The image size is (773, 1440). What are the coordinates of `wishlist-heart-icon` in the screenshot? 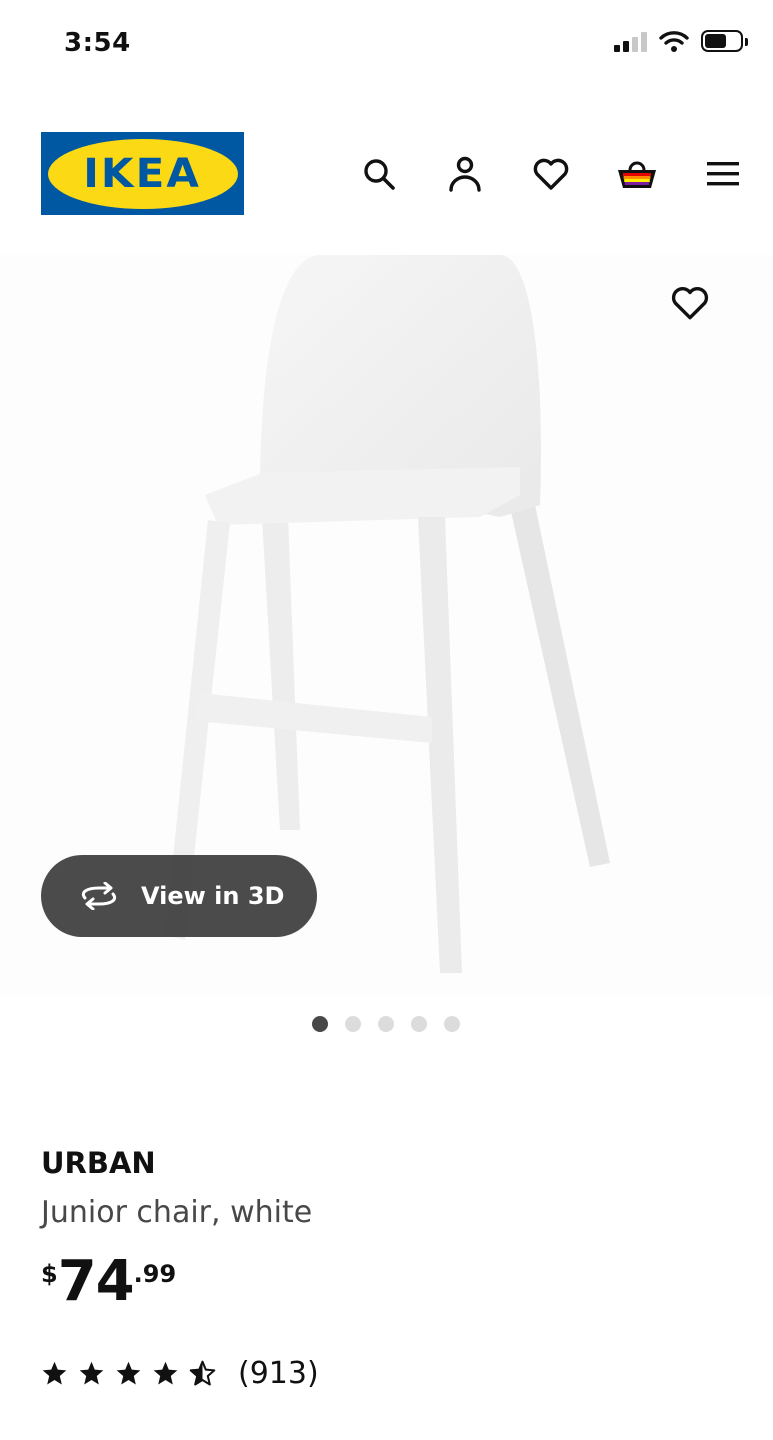 It's located at (551, 174).